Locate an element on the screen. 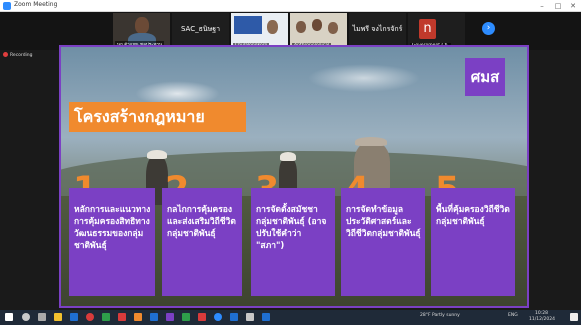 The image size is (581, 325). record-dot-icon is located at coordinates (5, 54).